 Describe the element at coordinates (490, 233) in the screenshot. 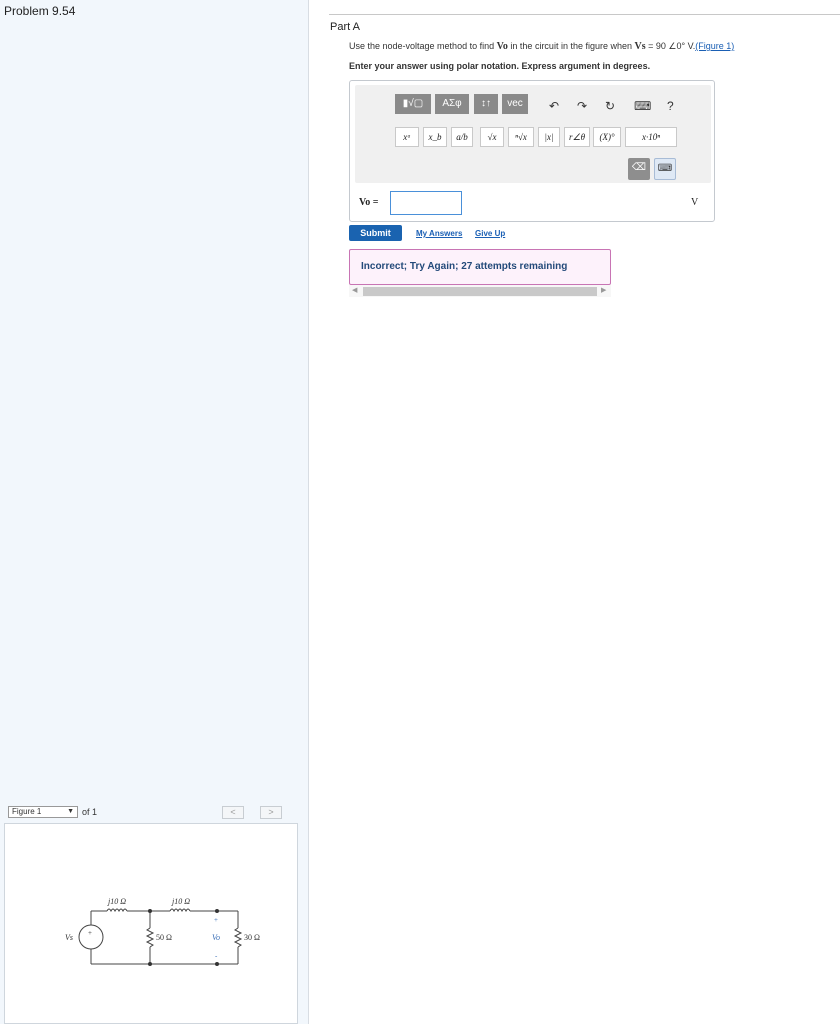

I see `give-up-link: Give Up` at that location.